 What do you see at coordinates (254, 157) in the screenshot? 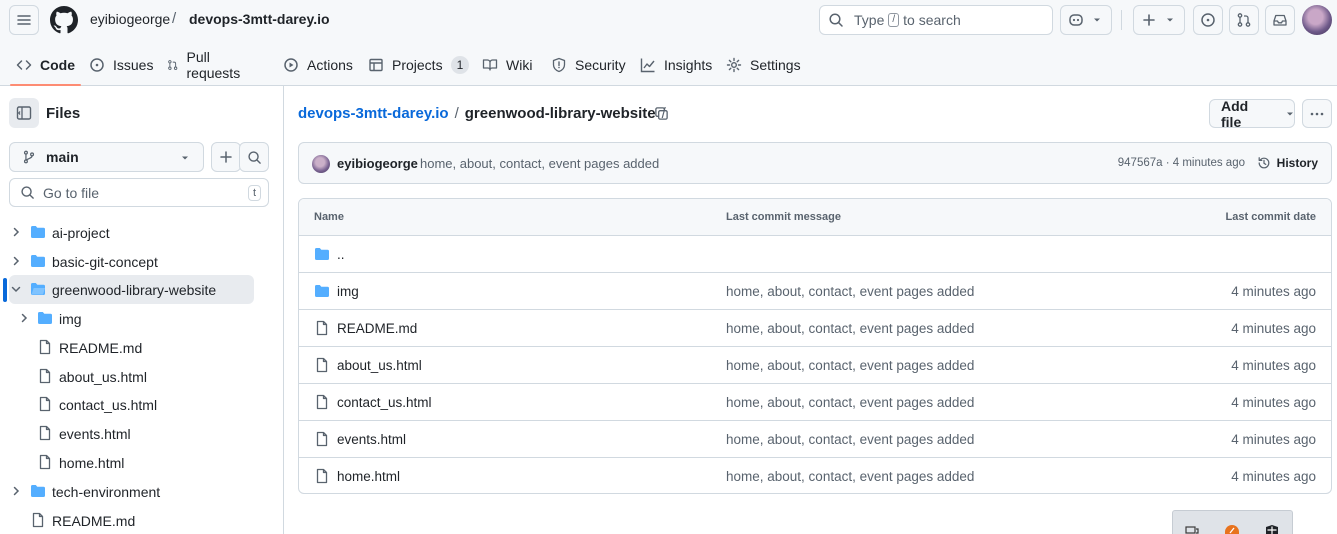
I see `search-files-button` at bounding box center [254, 157].